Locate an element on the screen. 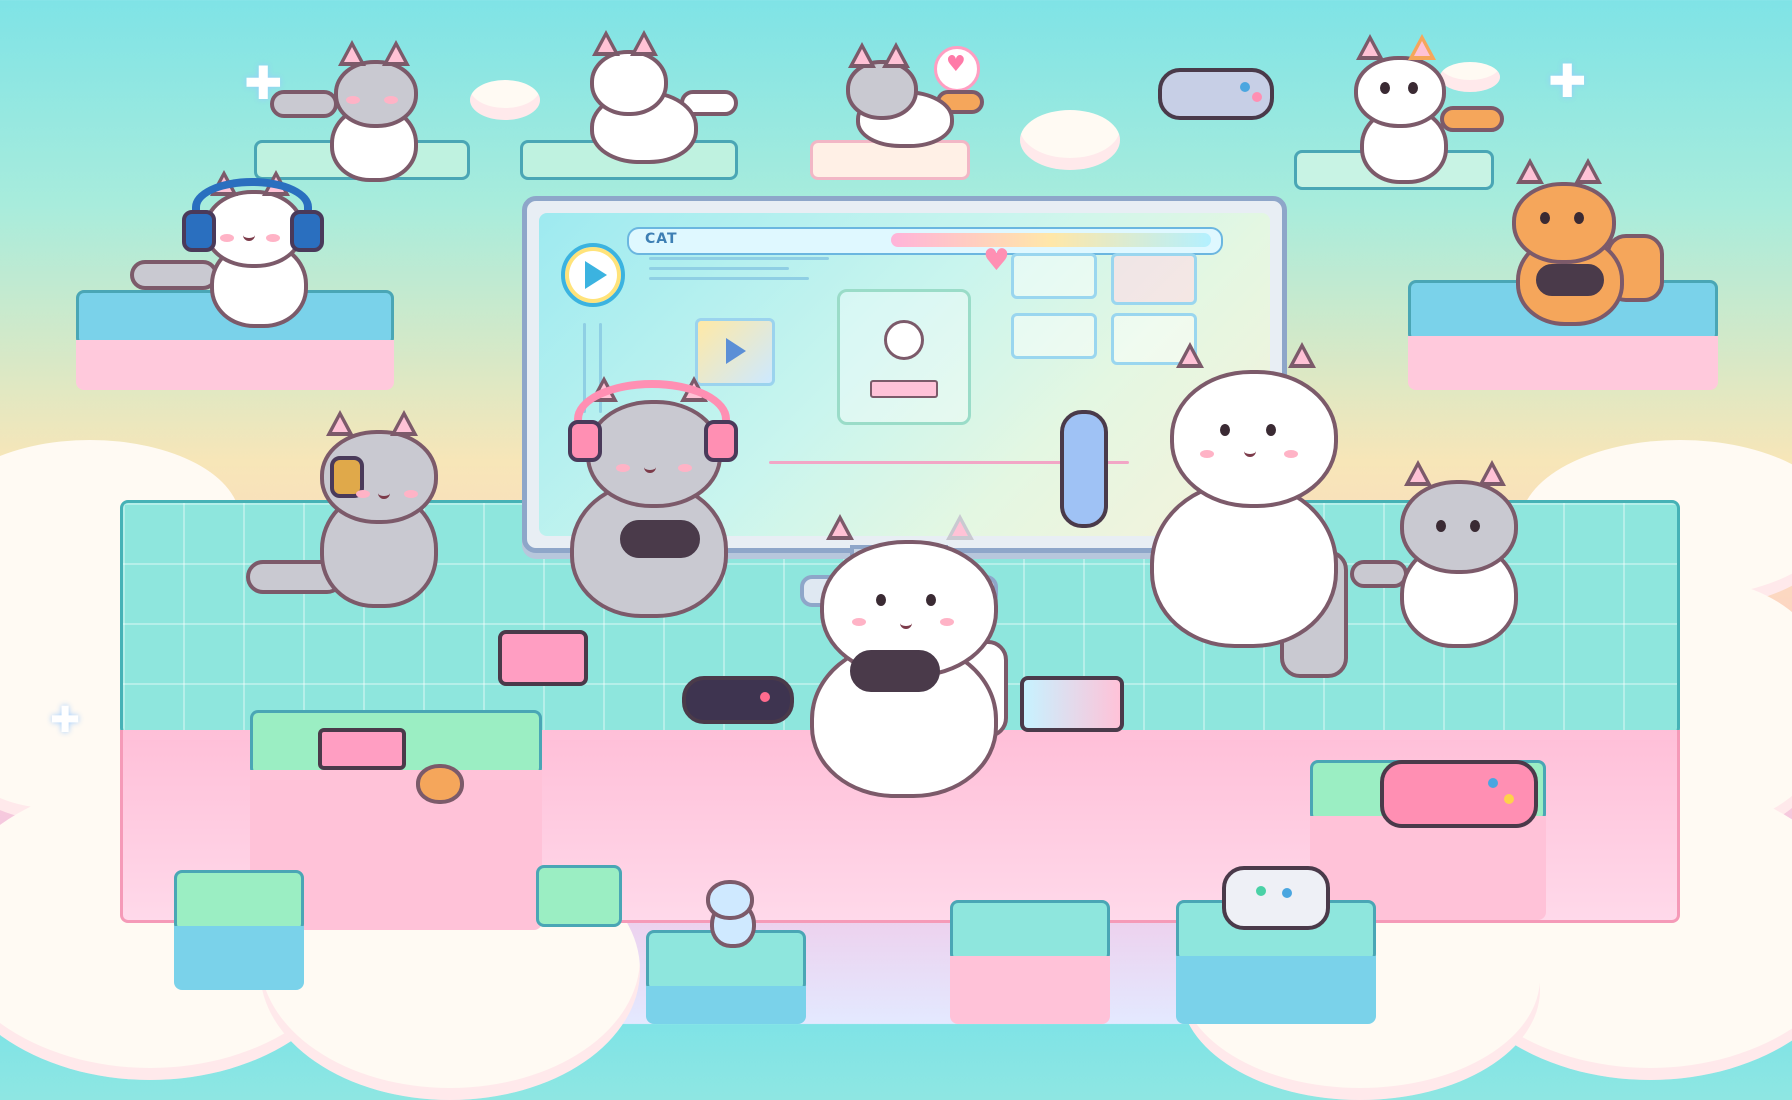 Image resolution: width=1792 pixels, height=1100 pixels. cat-calico-sitting is located at coordinates (1417, 109).